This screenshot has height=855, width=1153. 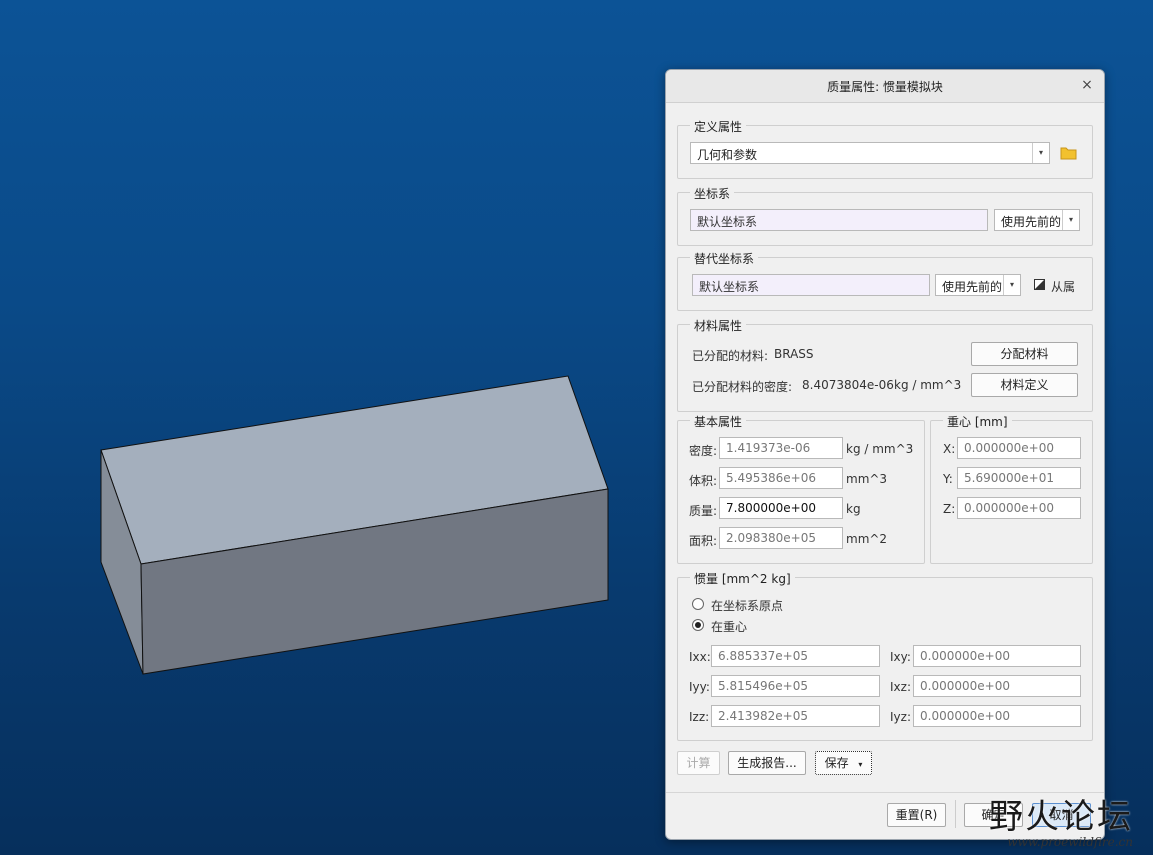 I want to click on cog-y-field: 5.690000e+01, so click(x=1019, y=478).